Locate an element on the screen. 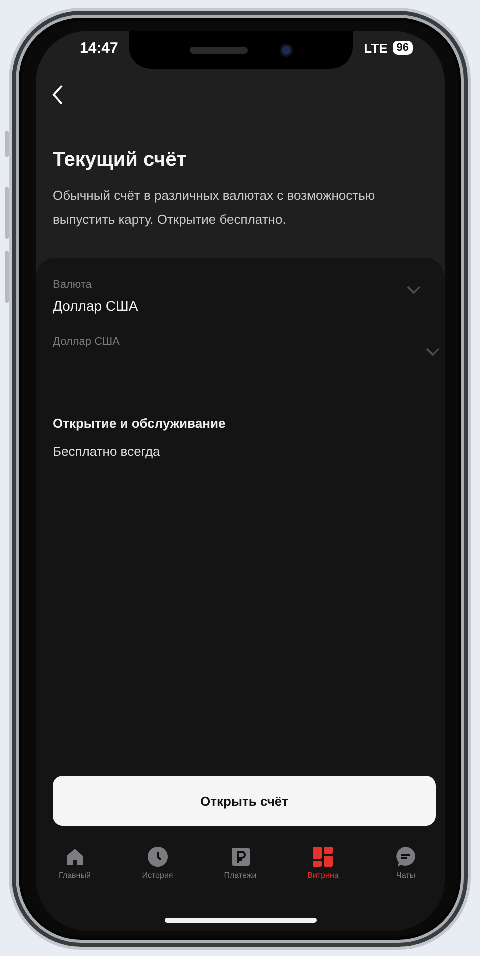 The height and width of the screenshot is (956, 480). page-title: Текущий счёт is located at coordinates (120, 160).